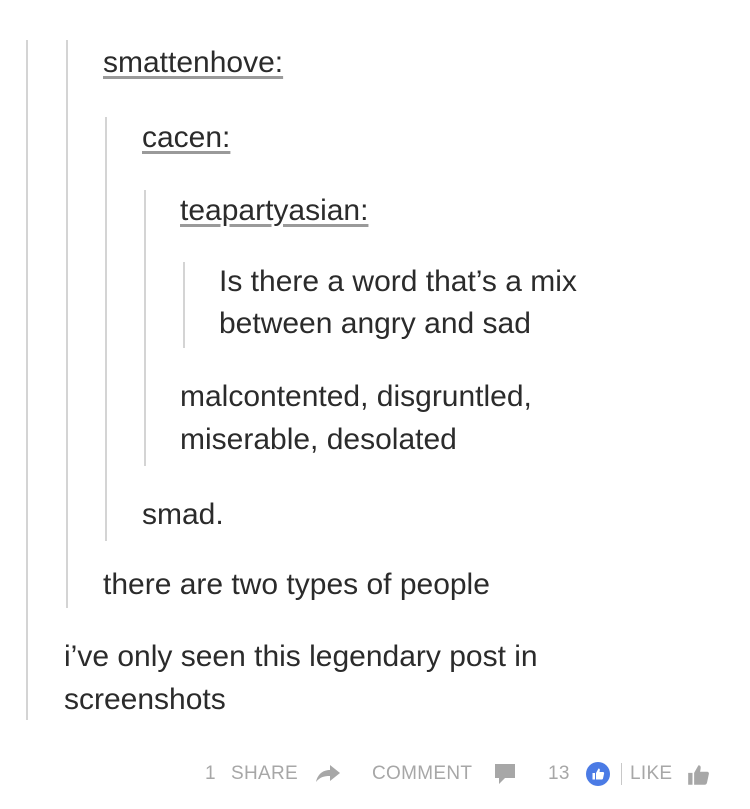 The image size is (750, 809). What do you see at coordinates (301, 656) in the screenshot?
I see `final-comment-line-1: i’ve only seen this legendary post in` at bounding box center [301, 656].